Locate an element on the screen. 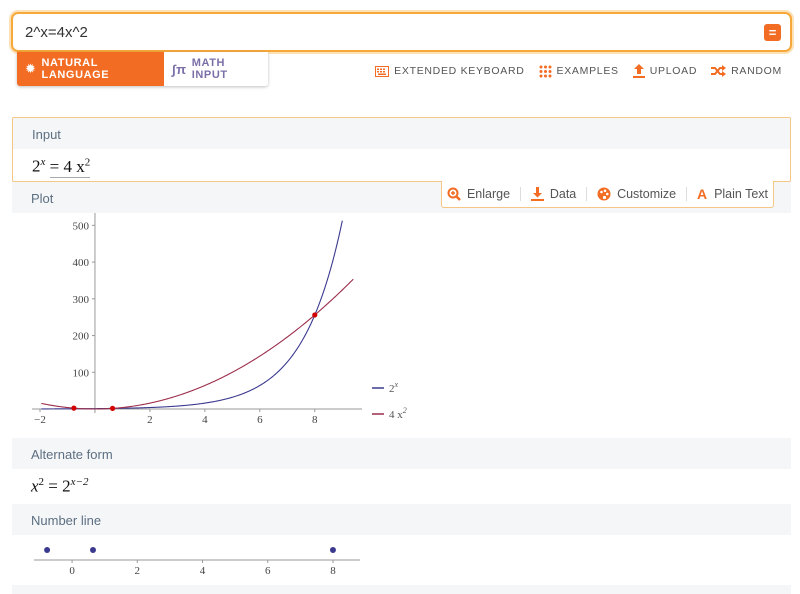 Image resolution: width=800 pixels, height=594 pixels. enlarge-label: Enlarge is located at coordinates (488, 194).